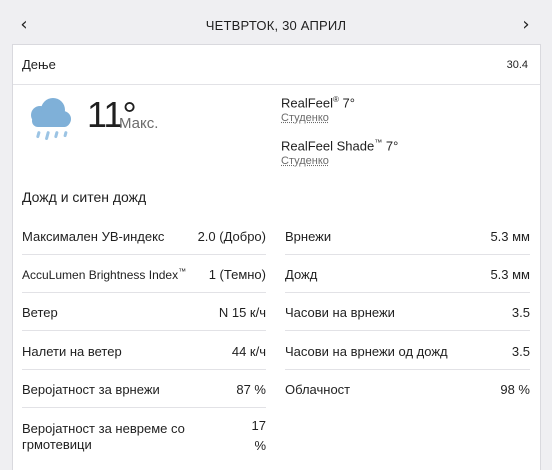 The height and width of the screenshot is (470, 552). What do you see at coordinates (103, 436) in the screenshot?
I see `detail-label: Веројатност за невреме со грмотевици` at bounding box center [103, 436].